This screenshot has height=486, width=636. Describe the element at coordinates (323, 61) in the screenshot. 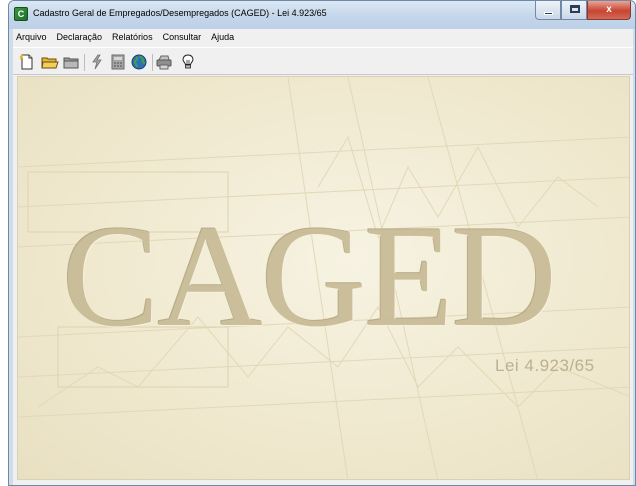

I see `toolbar` at that location.